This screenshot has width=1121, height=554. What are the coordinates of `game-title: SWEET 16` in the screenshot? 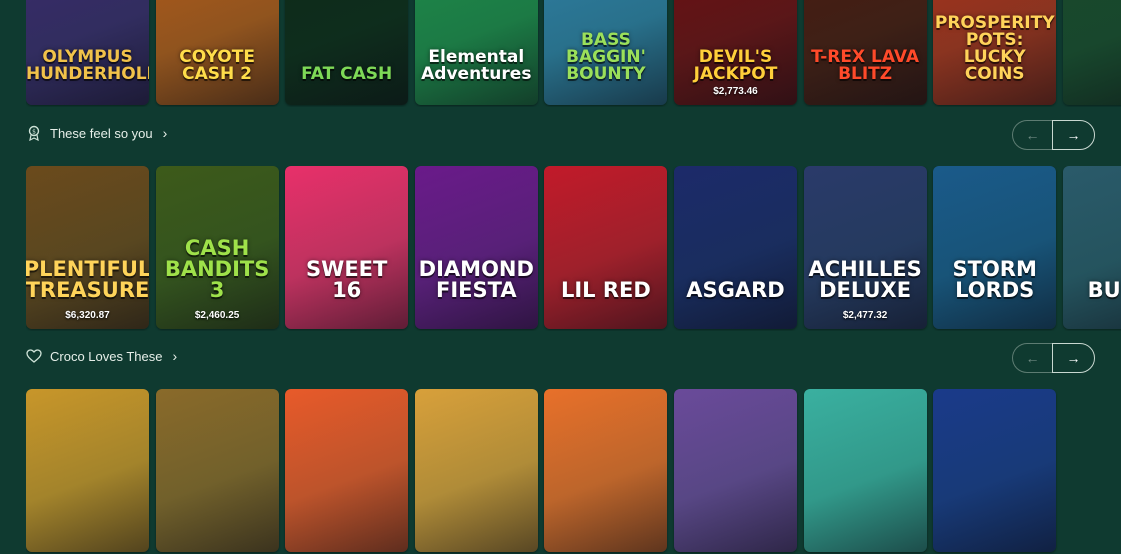 It's located at (347, 279).